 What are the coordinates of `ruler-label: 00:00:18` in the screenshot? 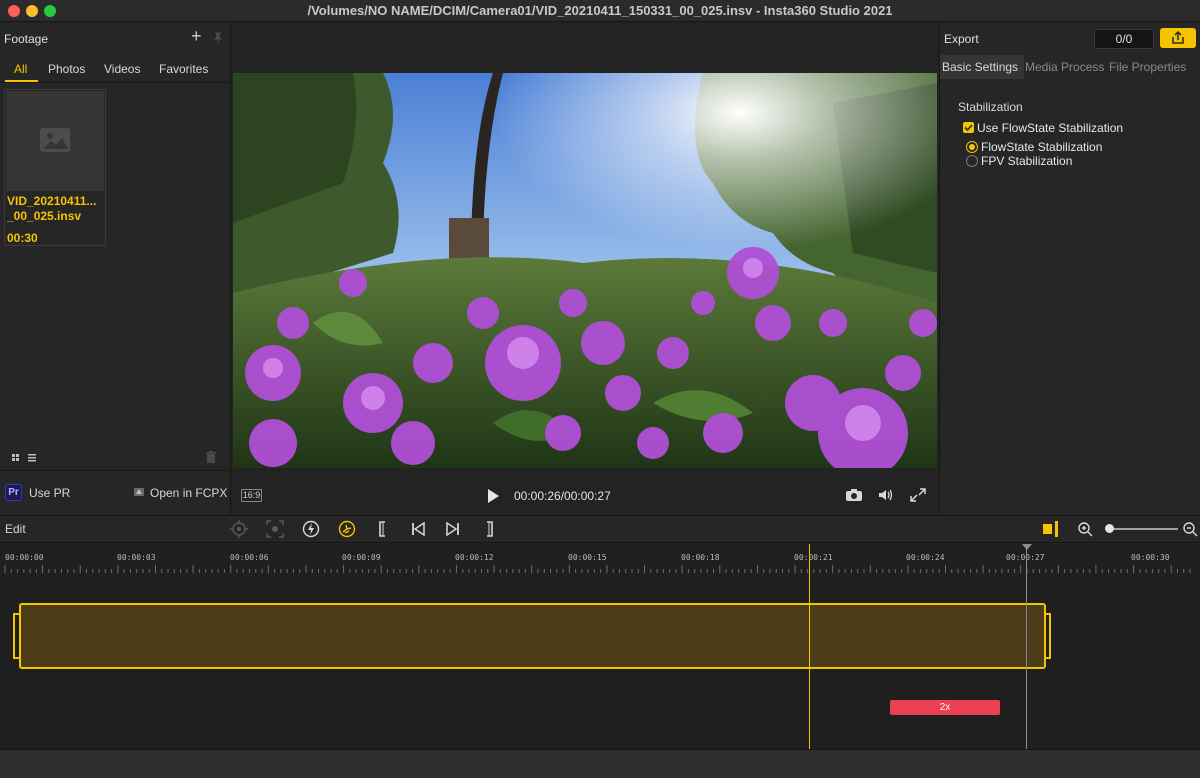 It's located at (700, 557).